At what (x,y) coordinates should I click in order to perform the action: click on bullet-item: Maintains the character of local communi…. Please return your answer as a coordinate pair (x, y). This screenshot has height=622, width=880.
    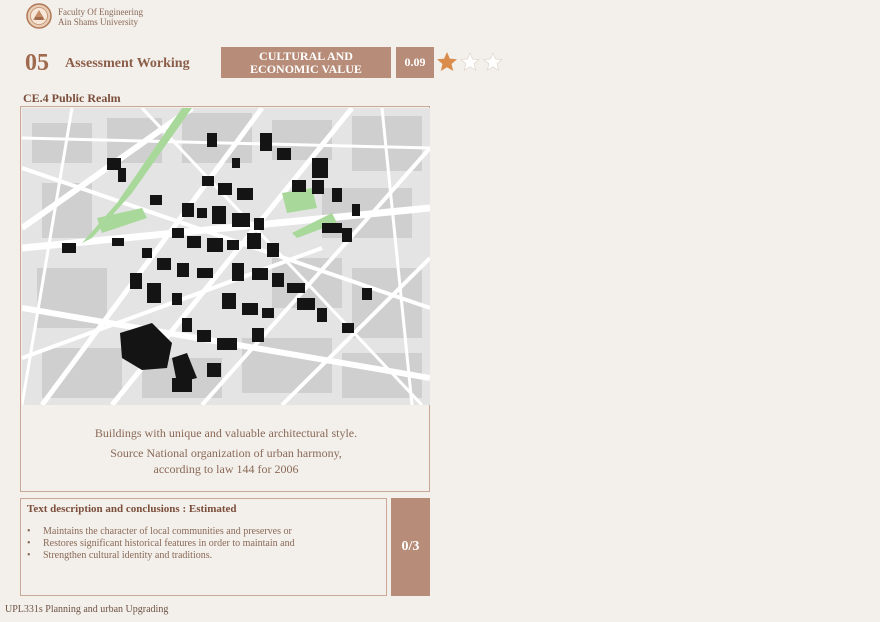
    Looking at the image, I should click on (203, 532).